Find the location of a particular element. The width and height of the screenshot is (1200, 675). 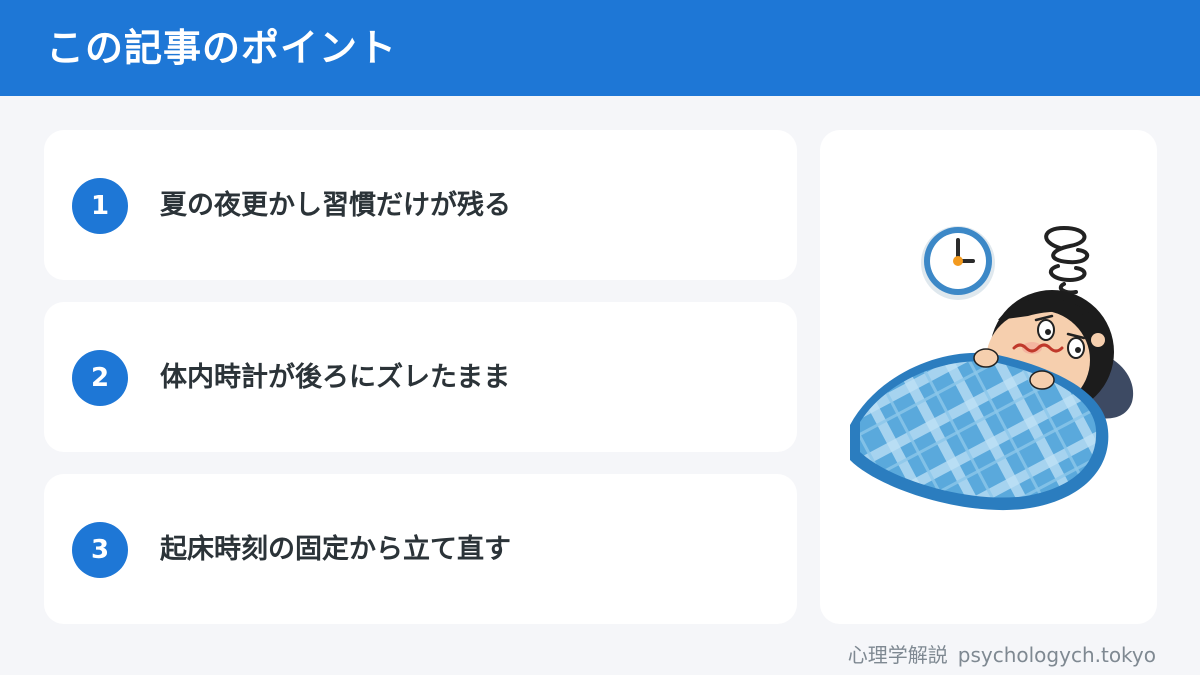

footer-site: psychologych.tokyo is located at coordinates (1056, 655).